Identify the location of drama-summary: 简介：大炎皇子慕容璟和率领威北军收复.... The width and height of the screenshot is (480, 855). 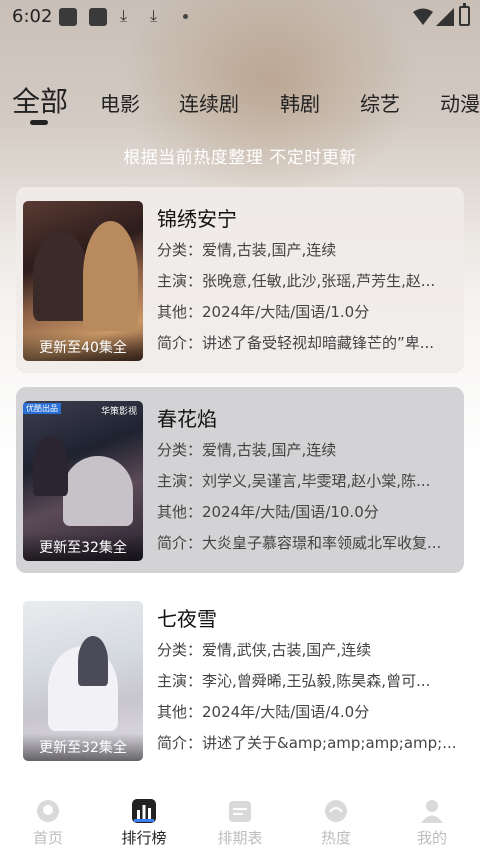
(299, 543).